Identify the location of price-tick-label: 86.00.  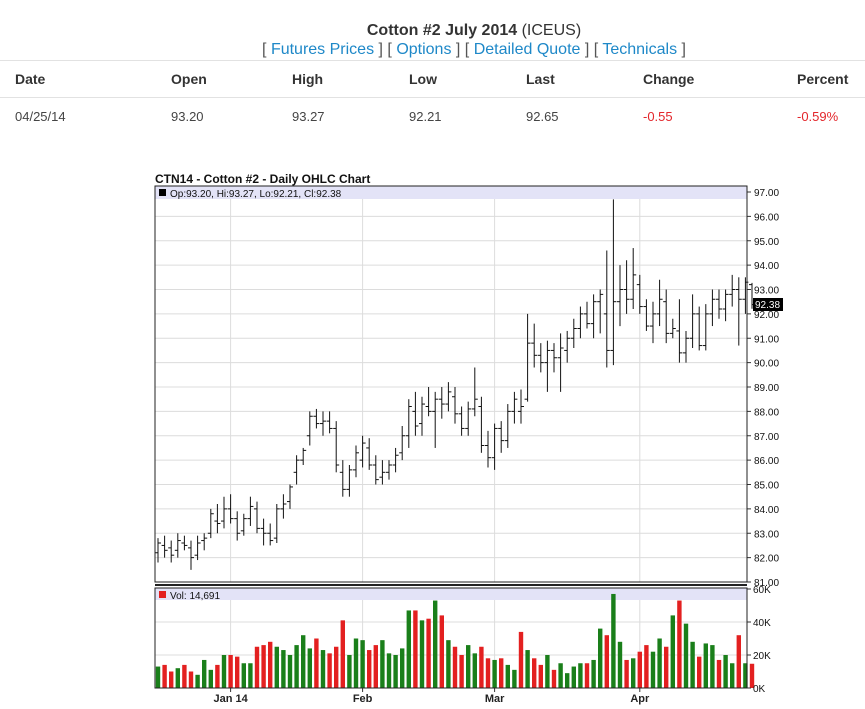
(766, 461).